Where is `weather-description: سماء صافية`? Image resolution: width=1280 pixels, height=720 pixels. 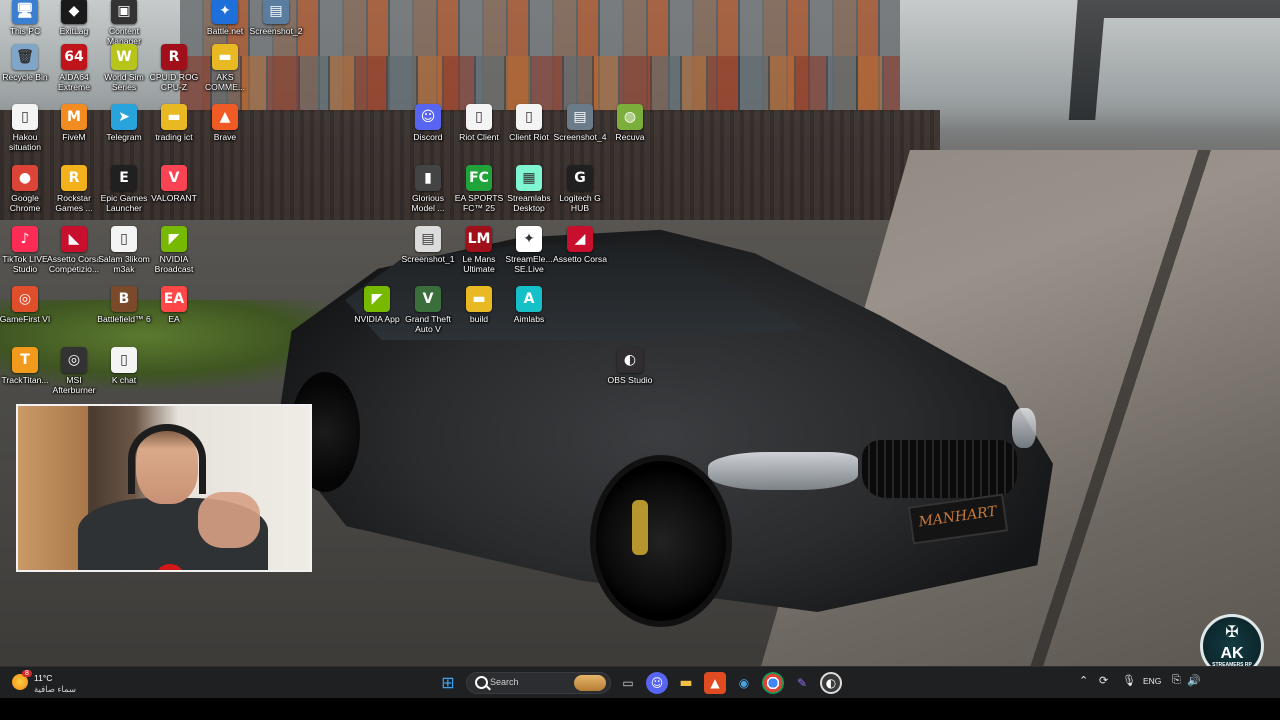
weather-description: سماء صافية is located at coordinates (55, 689).